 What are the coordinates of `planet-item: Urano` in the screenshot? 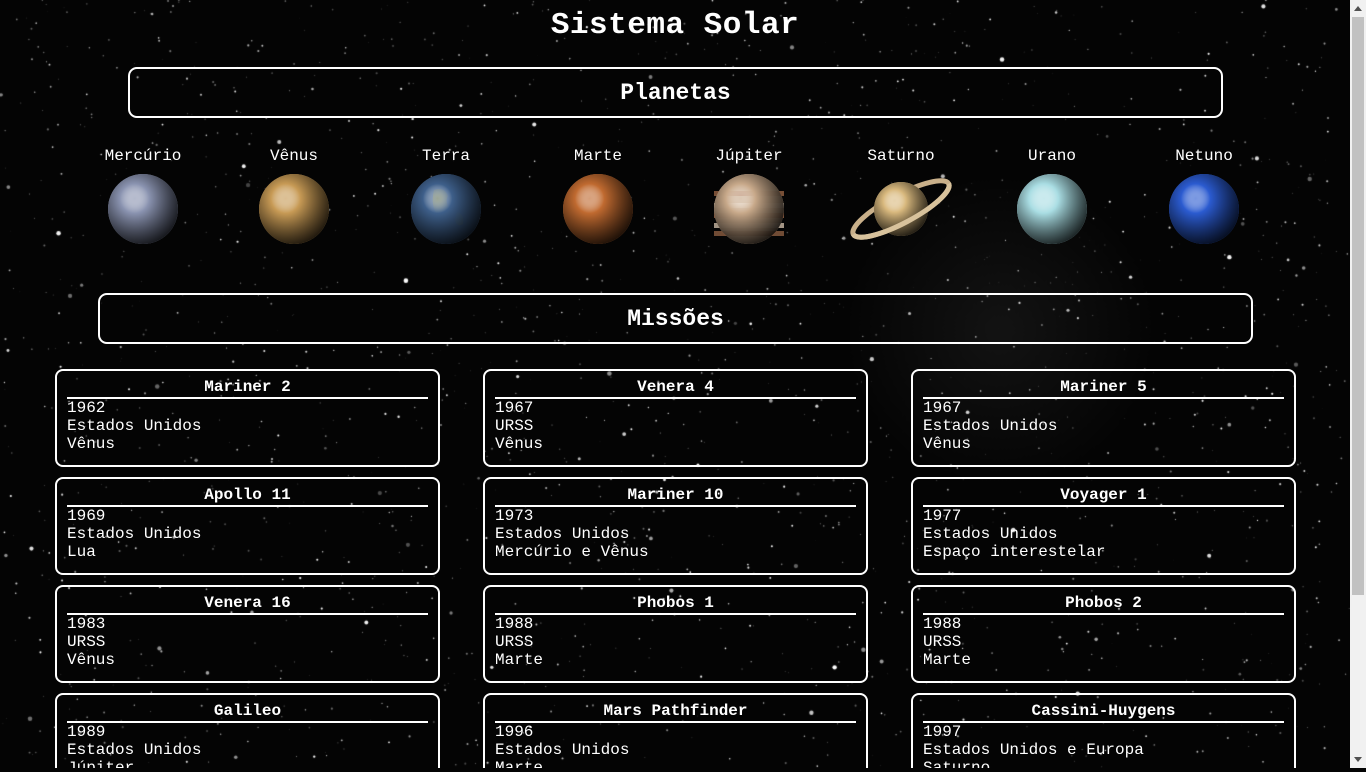 It's located at (1052, 196).